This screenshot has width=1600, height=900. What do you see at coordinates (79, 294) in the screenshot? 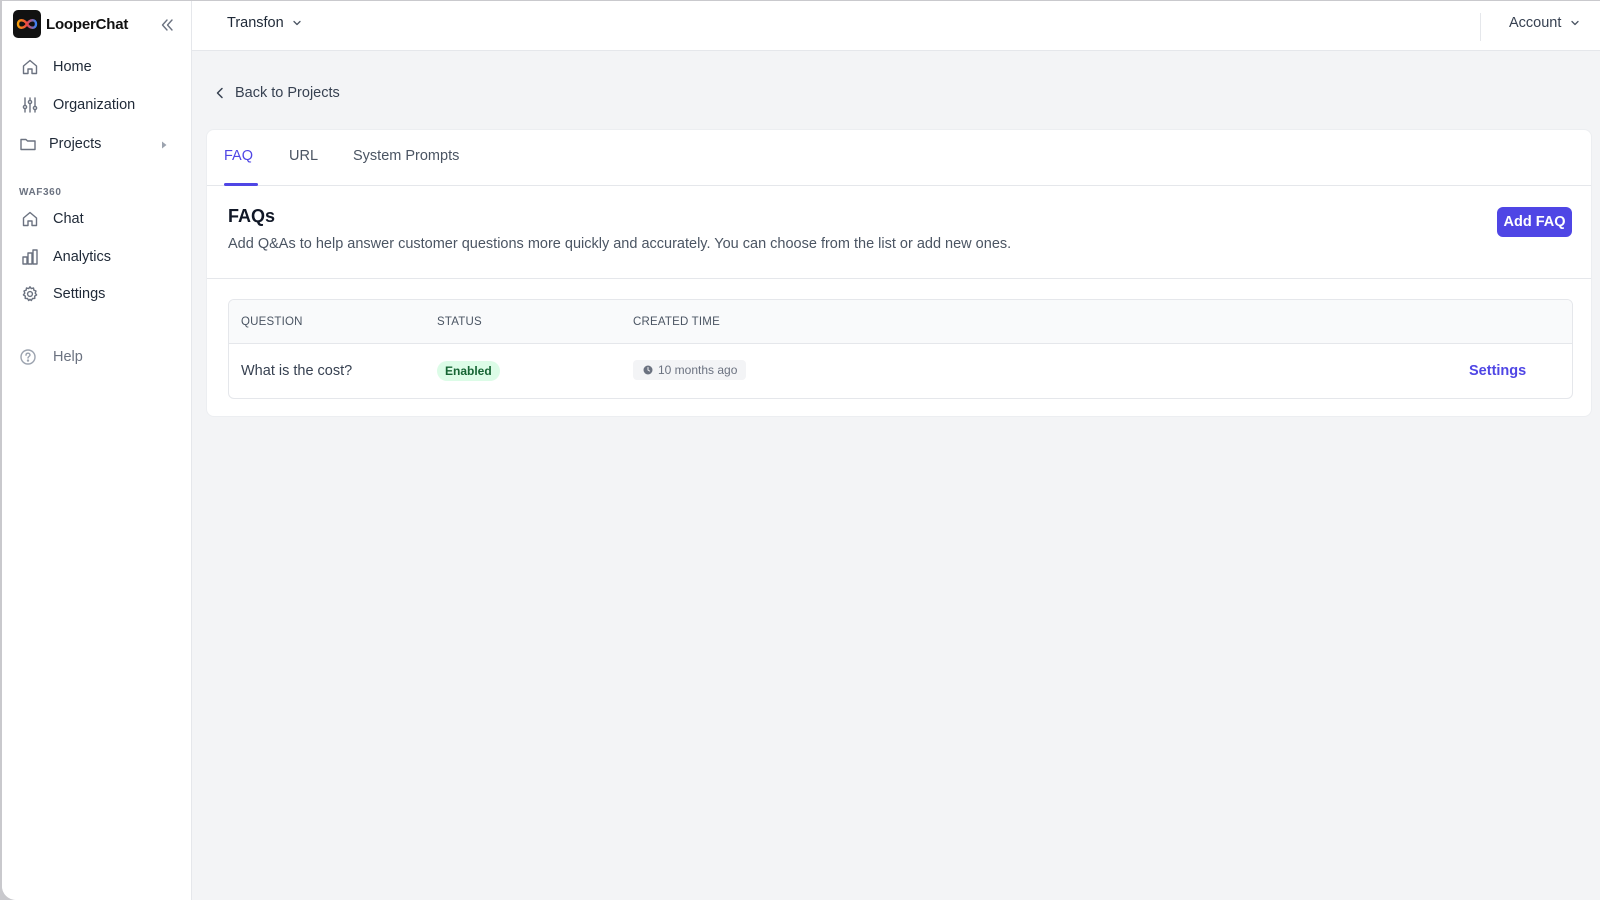
I see `sidebar-item-label: Settings` at bounding box center [79, 294].